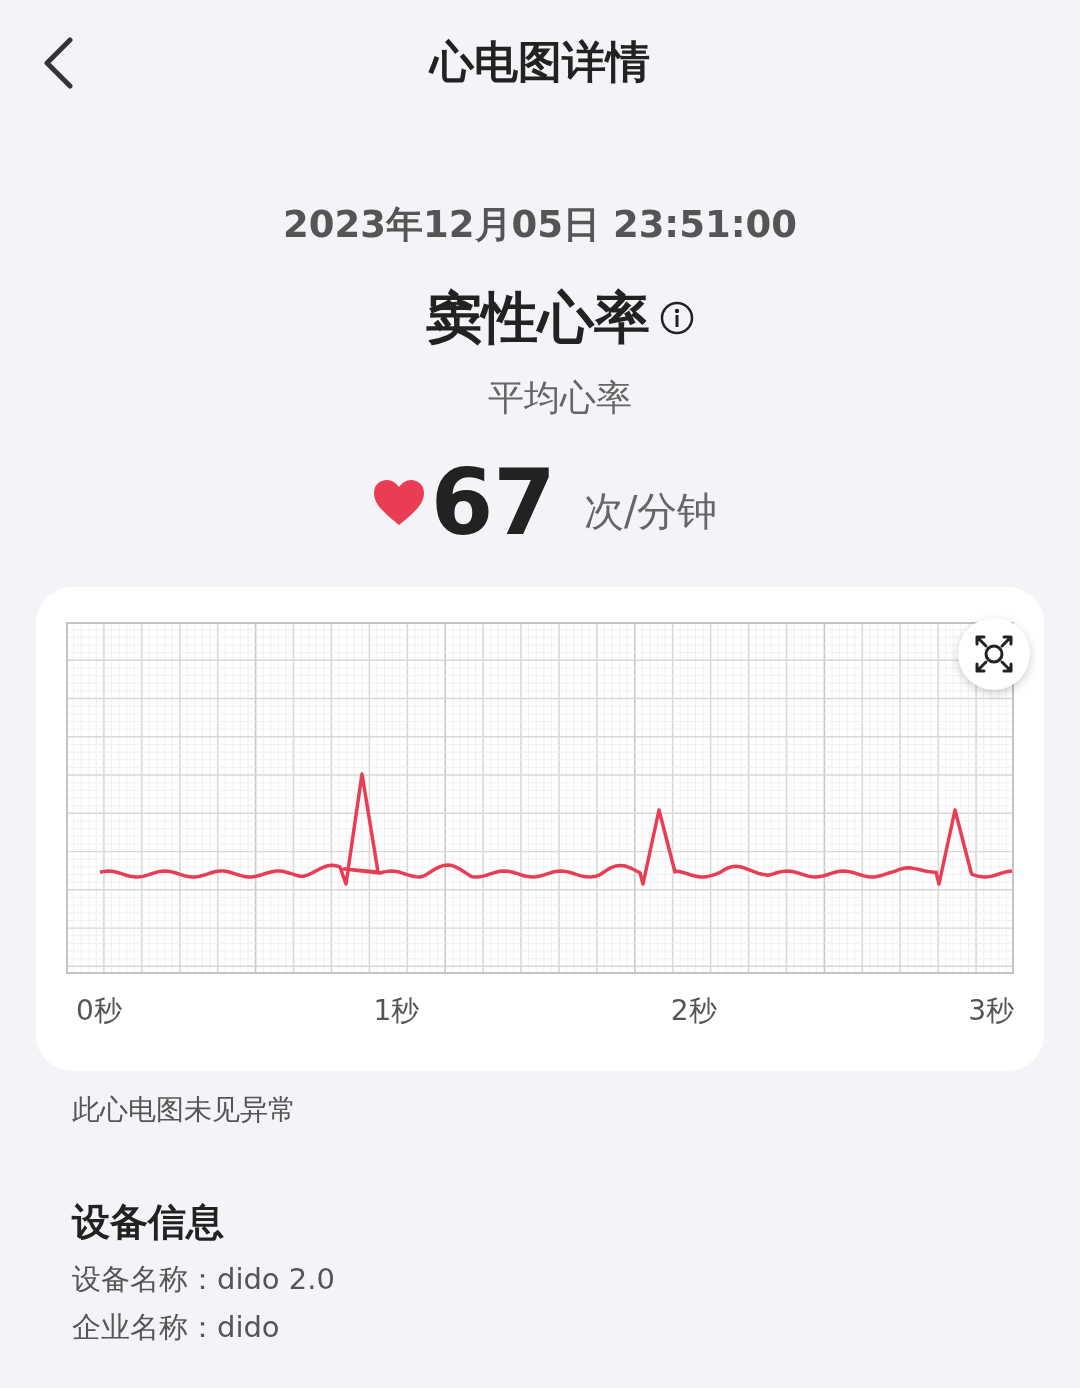  I want to click on section-title: 设备信息, so click(148, 1222).